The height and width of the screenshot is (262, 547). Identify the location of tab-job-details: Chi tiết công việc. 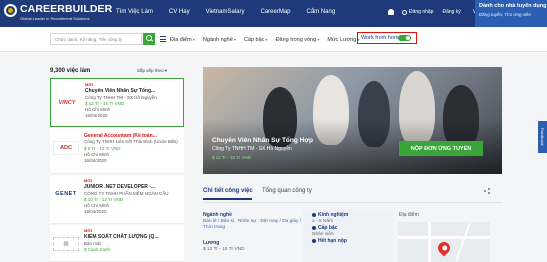
(228, 194).